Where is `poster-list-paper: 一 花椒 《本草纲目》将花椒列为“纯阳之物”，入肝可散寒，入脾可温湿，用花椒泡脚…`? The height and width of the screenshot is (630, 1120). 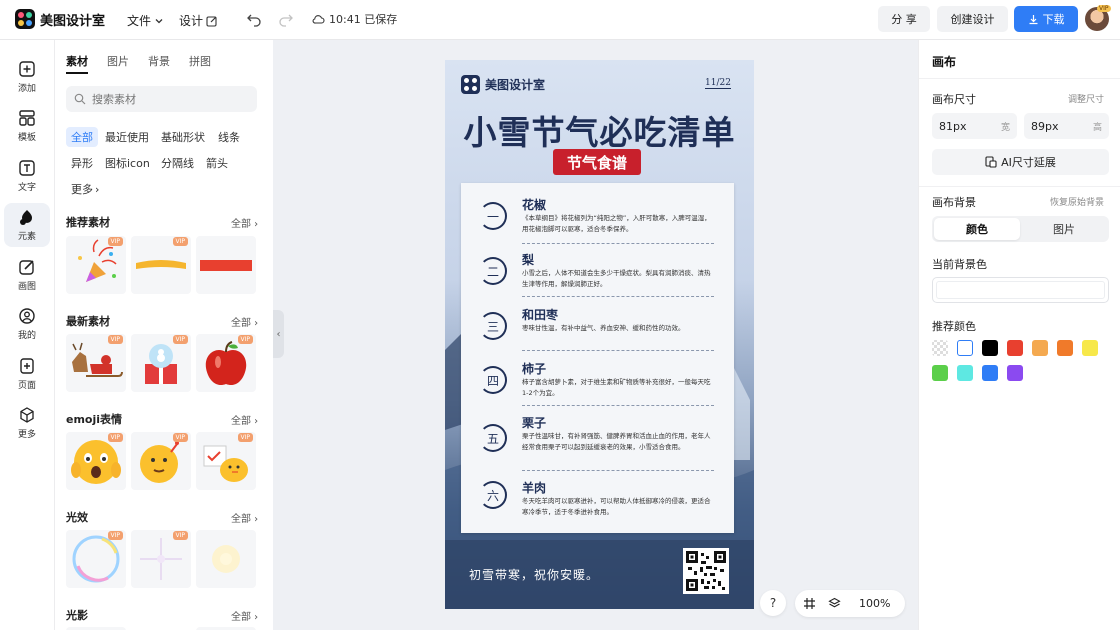 poster-list-paper: 一 花椒 《本草纲目》将花椒列为“纯阳之物”，入肝可散寒，入脾可温湿，用花椒泡脚… is located at coordinates (597, 358).